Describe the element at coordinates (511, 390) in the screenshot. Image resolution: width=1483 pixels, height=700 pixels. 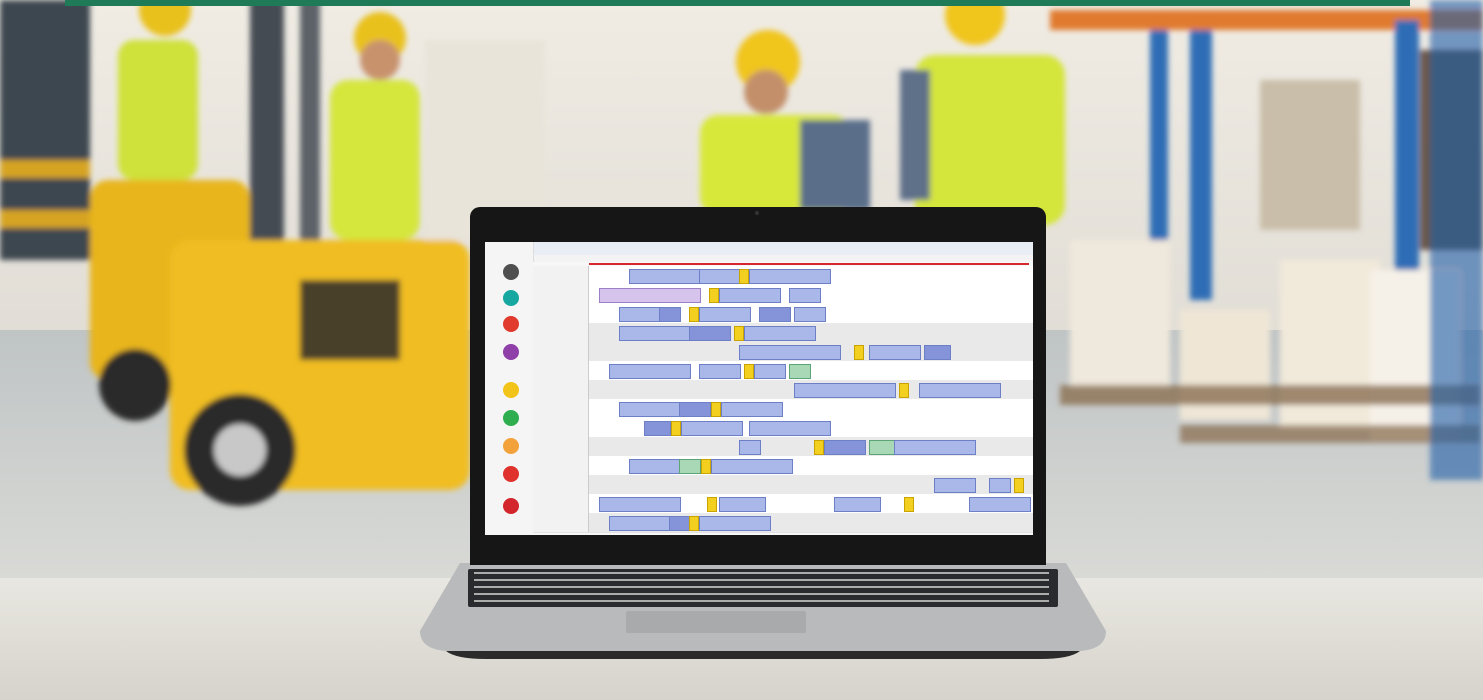
I see `box-icon` at that location.